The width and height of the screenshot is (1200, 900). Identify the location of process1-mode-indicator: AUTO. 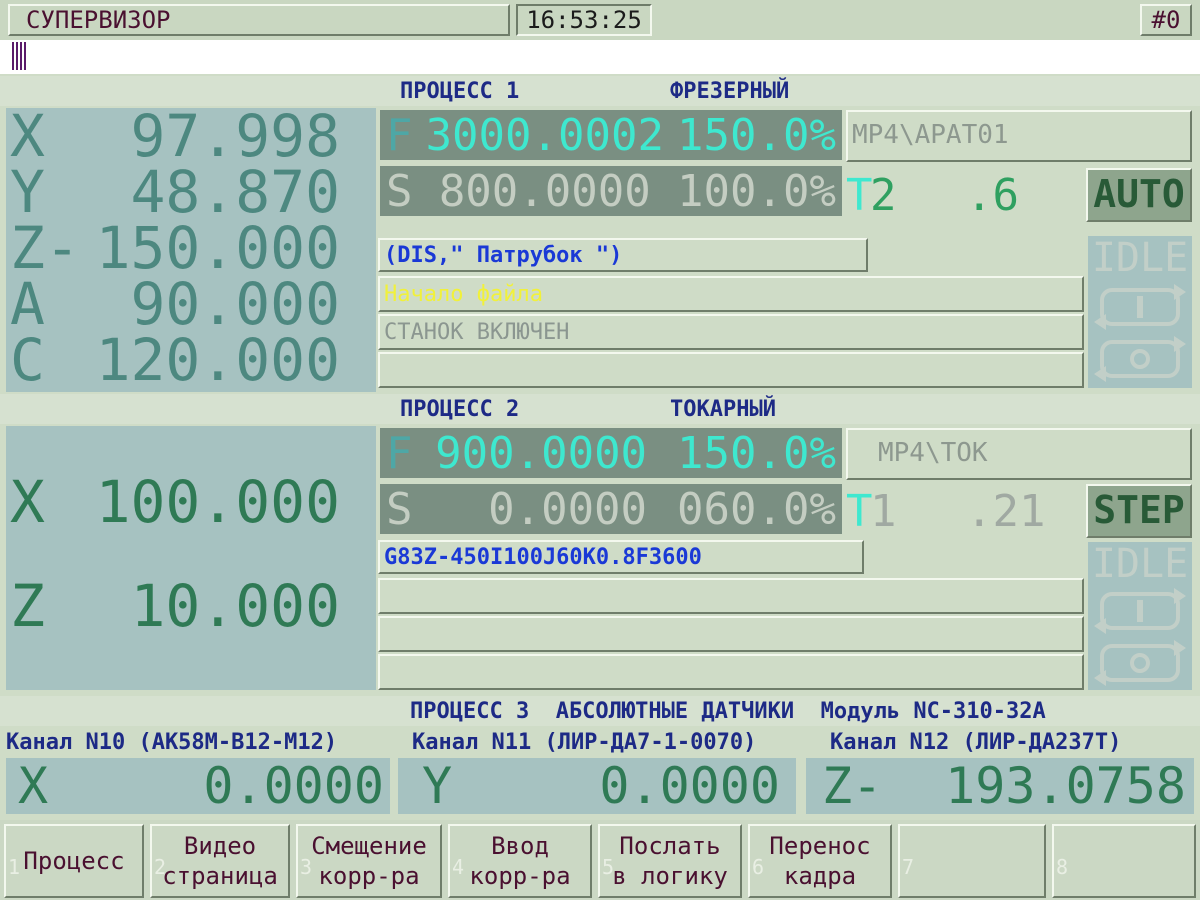
(1139, 195).